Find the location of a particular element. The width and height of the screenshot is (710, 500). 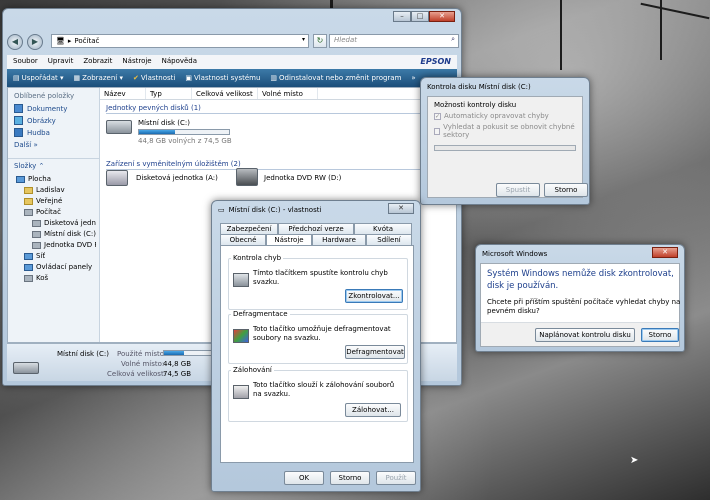

tree-item-local-disk: Místní disk (C:) is located at coordinates (54, 234).